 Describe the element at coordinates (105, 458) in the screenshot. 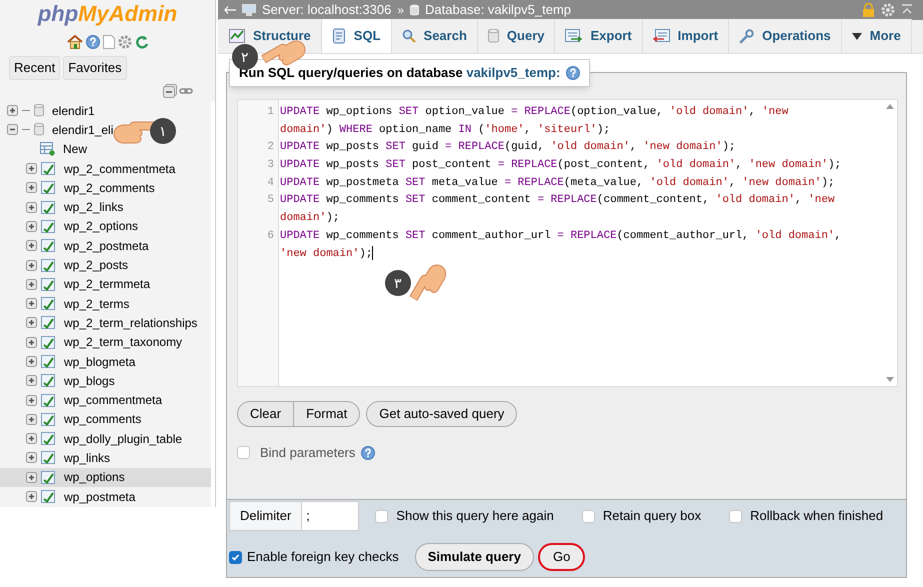

I see `table-item: wp_links` at that location.